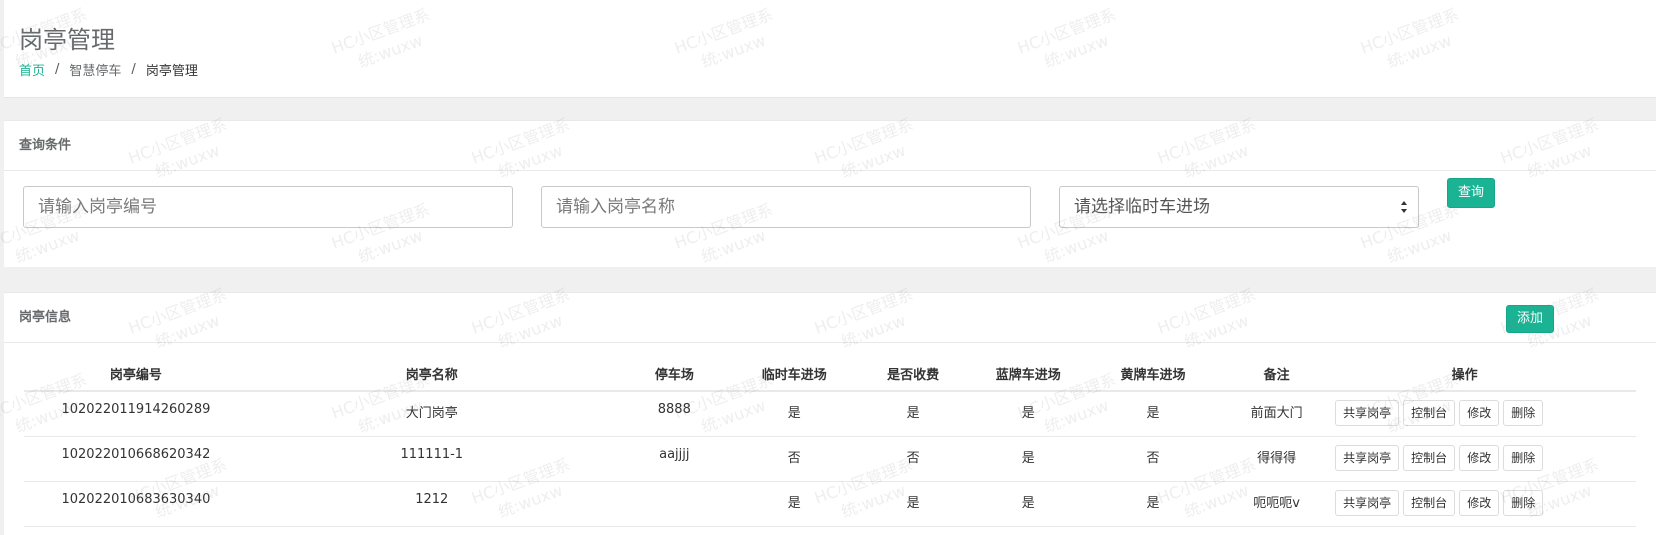  What do you see at coordinates (268, 207) in the screenshot?
I see `booth-id-input` at bounding box center [268, 207].